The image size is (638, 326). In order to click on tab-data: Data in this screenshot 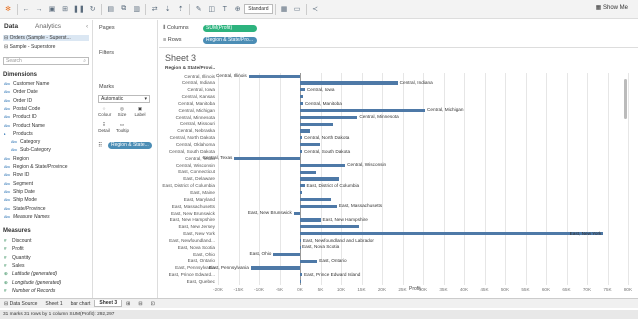, I will do `click(11, 26)`.